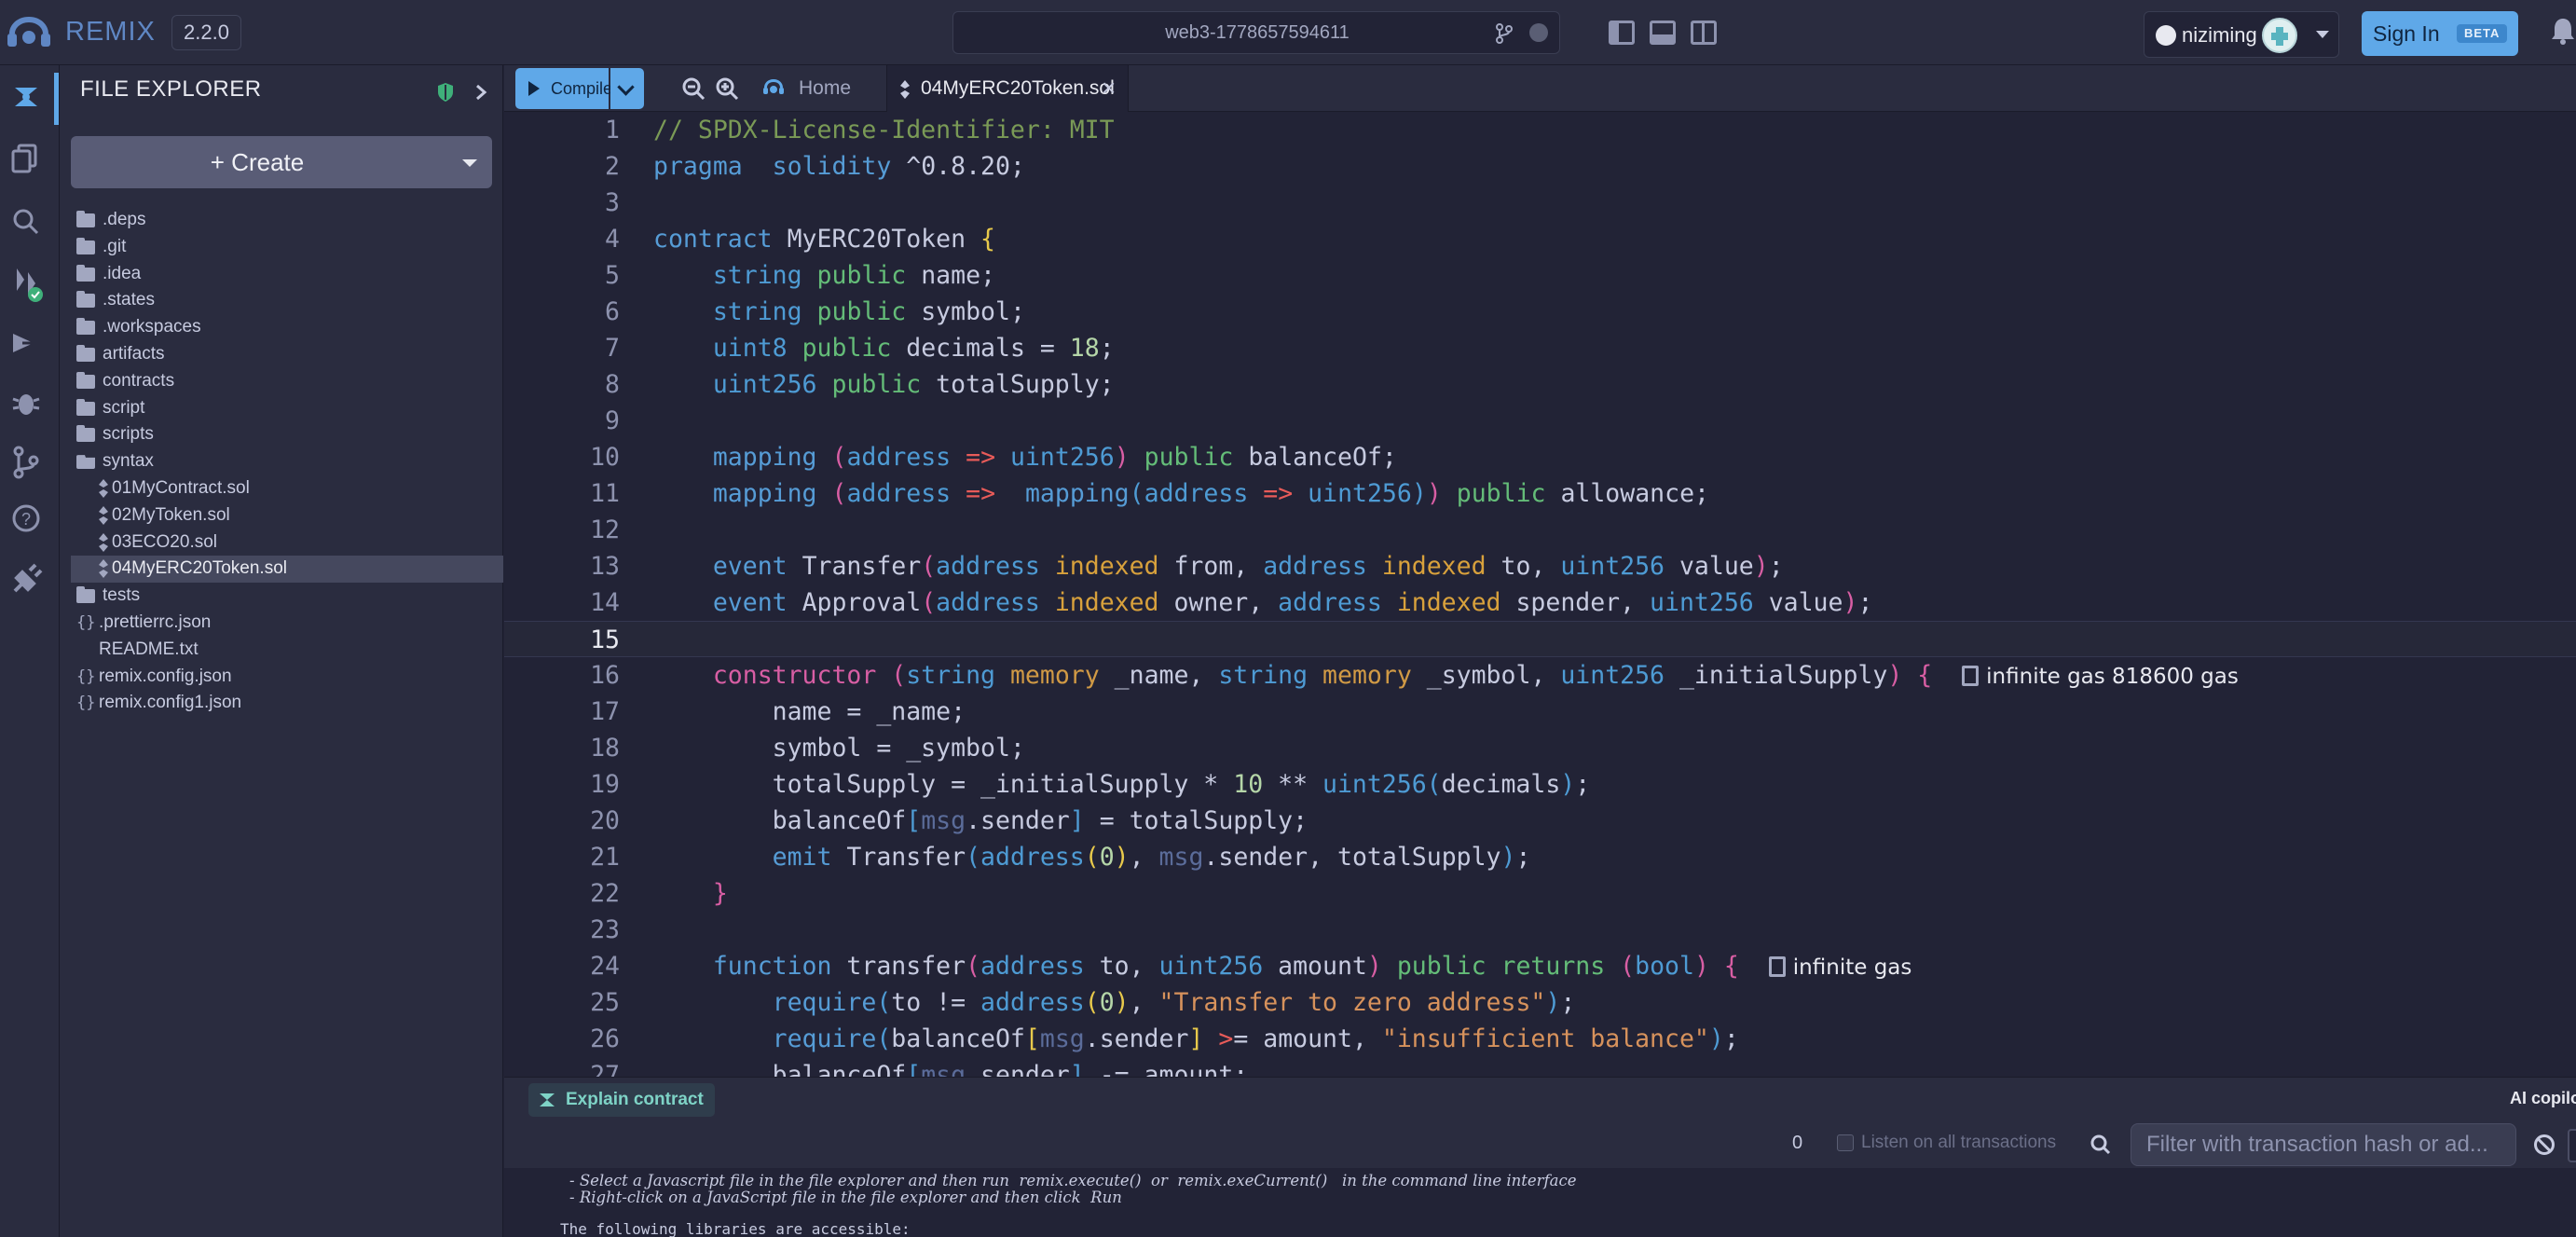  What do you see at coordinates (26, 96) in the screenshot?
I see `ai-assistant-icon` at bounding box center [26, 96].